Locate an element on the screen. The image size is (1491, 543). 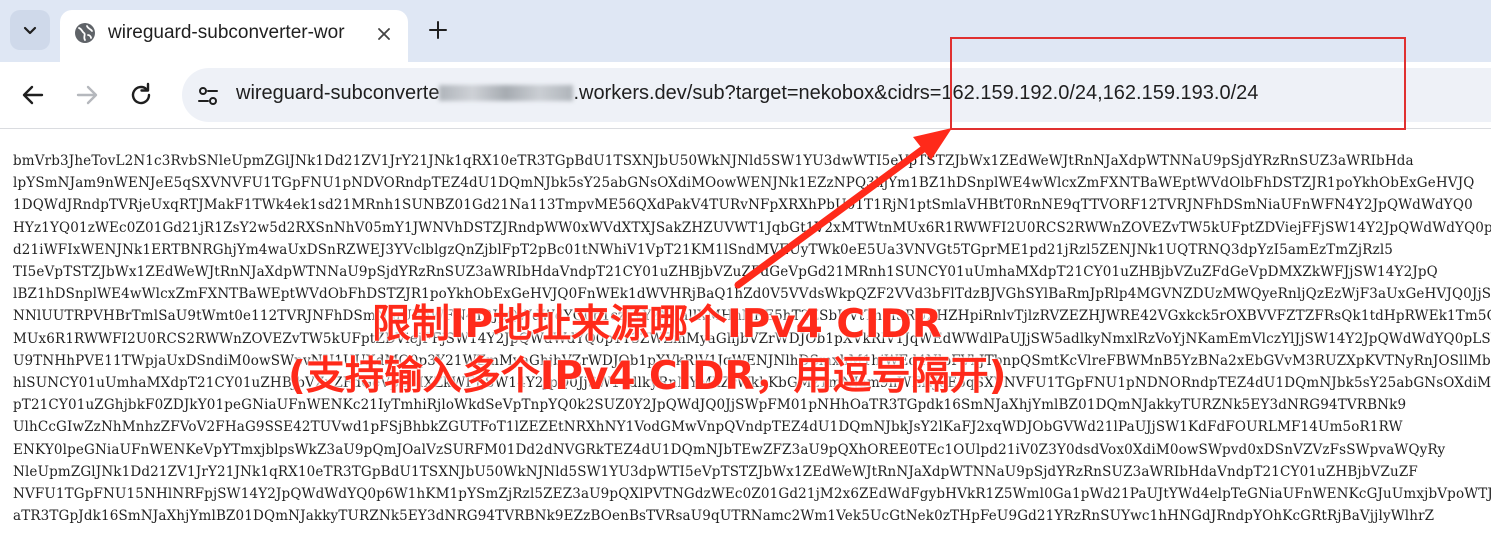
forward-arrow-icon is located at coordinates (87, 95).